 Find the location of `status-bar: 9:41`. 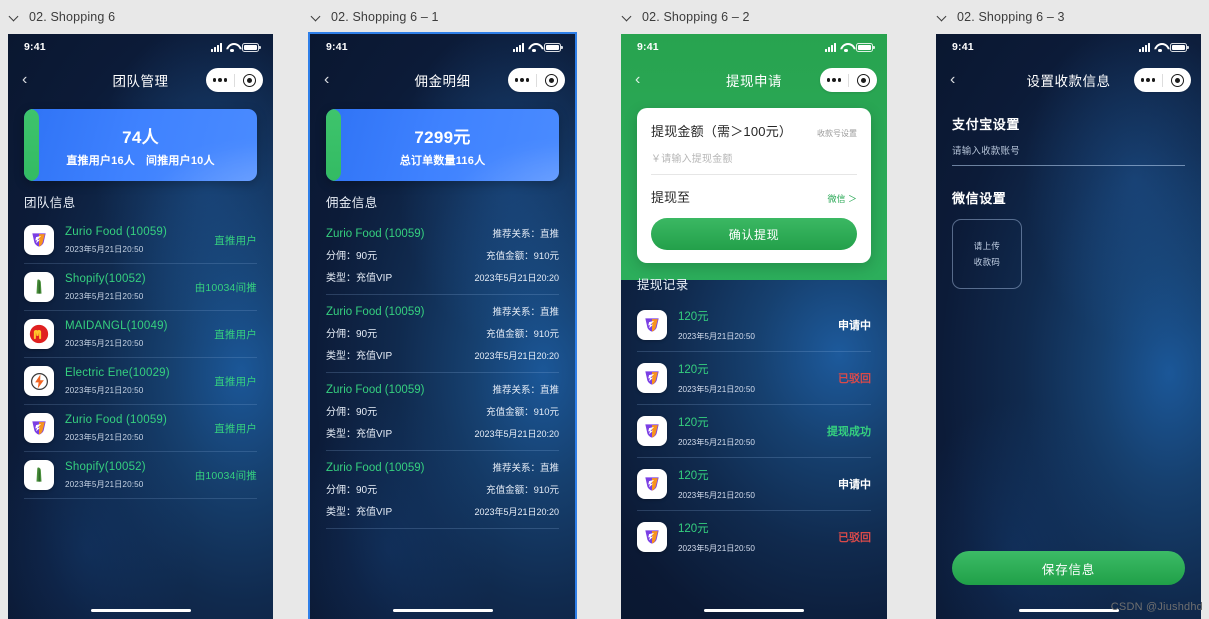

status-bar: 9:41 is located at coordinates (140, 47).